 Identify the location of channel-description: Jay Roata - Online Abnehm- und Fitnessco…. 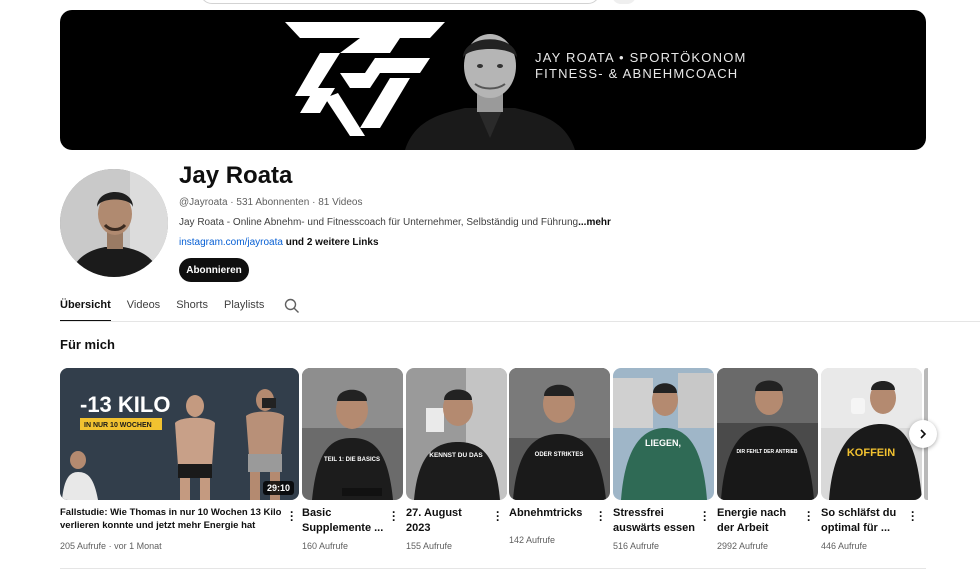
(395, 222).